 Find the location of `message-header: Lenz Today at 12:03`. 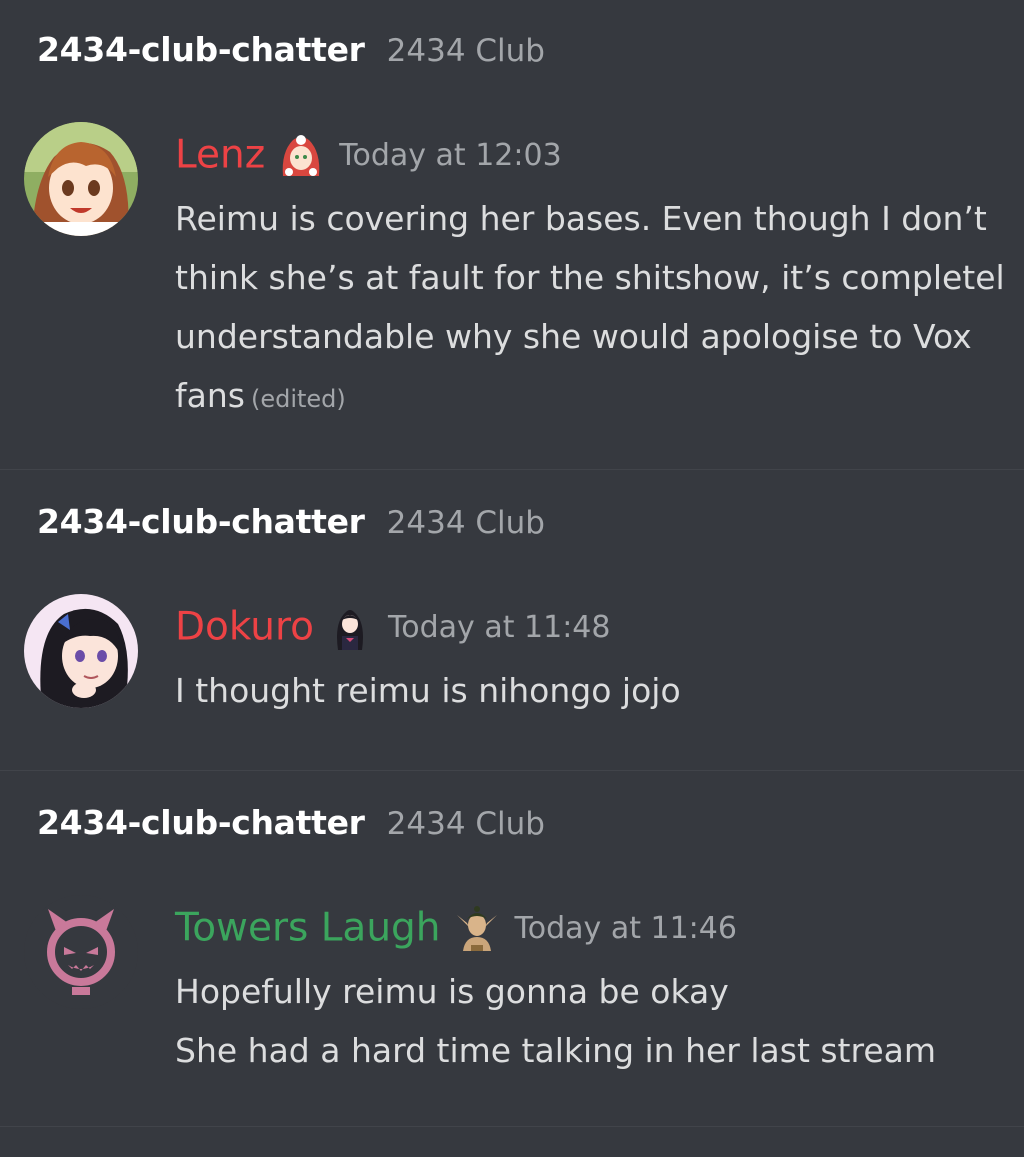

message-header: Lenz Today at 12:03 is located at coordinates (368, 155).